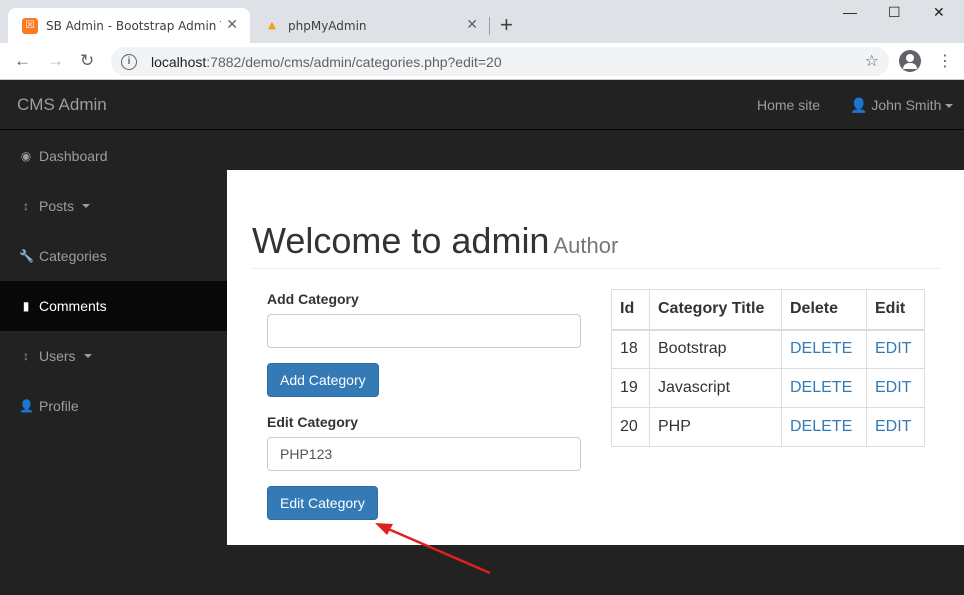  What do you see at coordinates (113, 206) in the screenshot?
I see `sidebar-item-posts: ↕ Posts` at bounding box center [113, 206].